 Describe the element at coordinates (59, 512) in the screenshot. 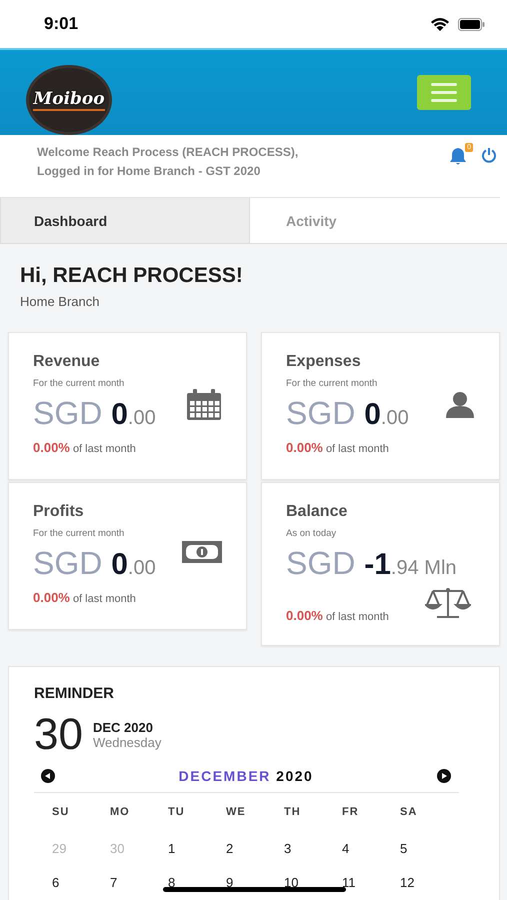

I see `card-title: Profits` at that location.